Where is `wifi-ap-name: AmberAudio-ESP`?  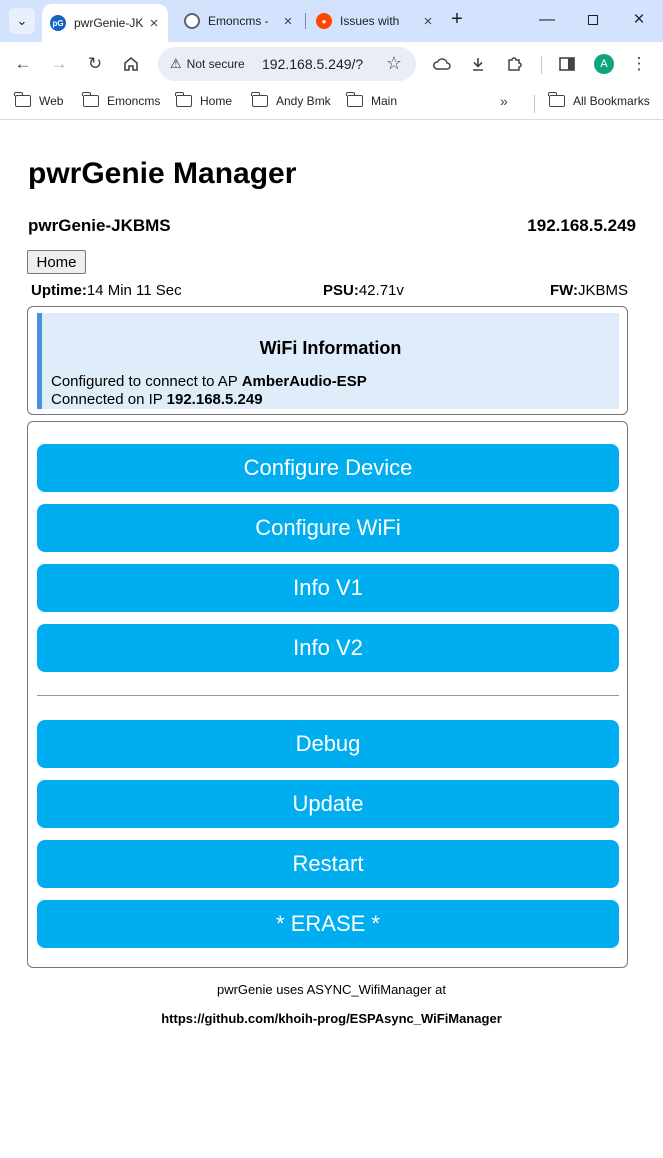
wifi-ap-name: AmberAudio-ESP is located at coordinates (304, 381).